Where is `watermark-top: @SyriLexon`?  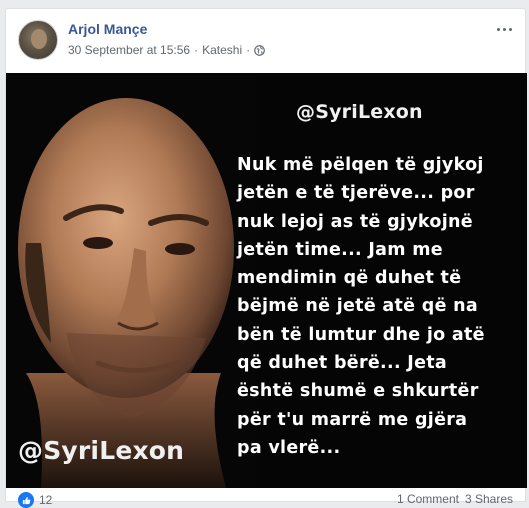 watermark-top: @SyriLexon is located at coordinates (359, 112).